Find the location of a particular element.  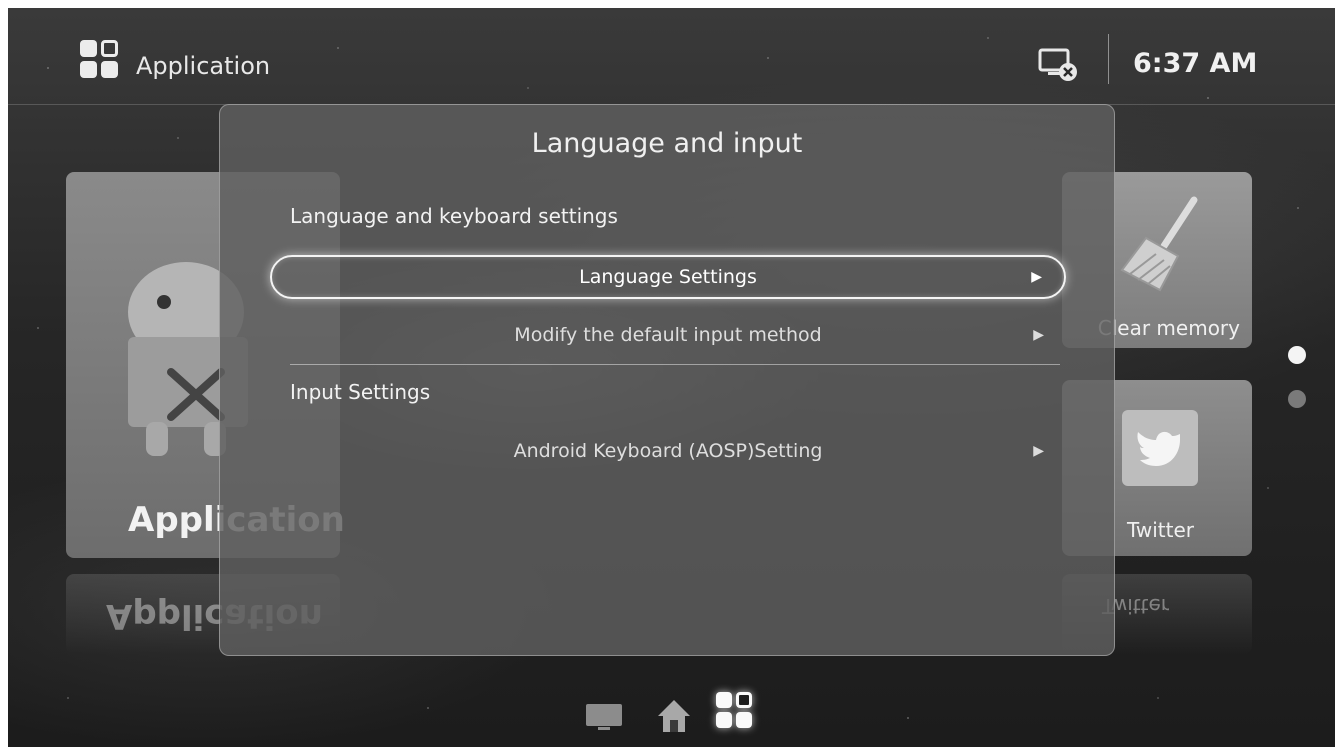

dialog-title: Language and input is located at coordinates (667, 143).